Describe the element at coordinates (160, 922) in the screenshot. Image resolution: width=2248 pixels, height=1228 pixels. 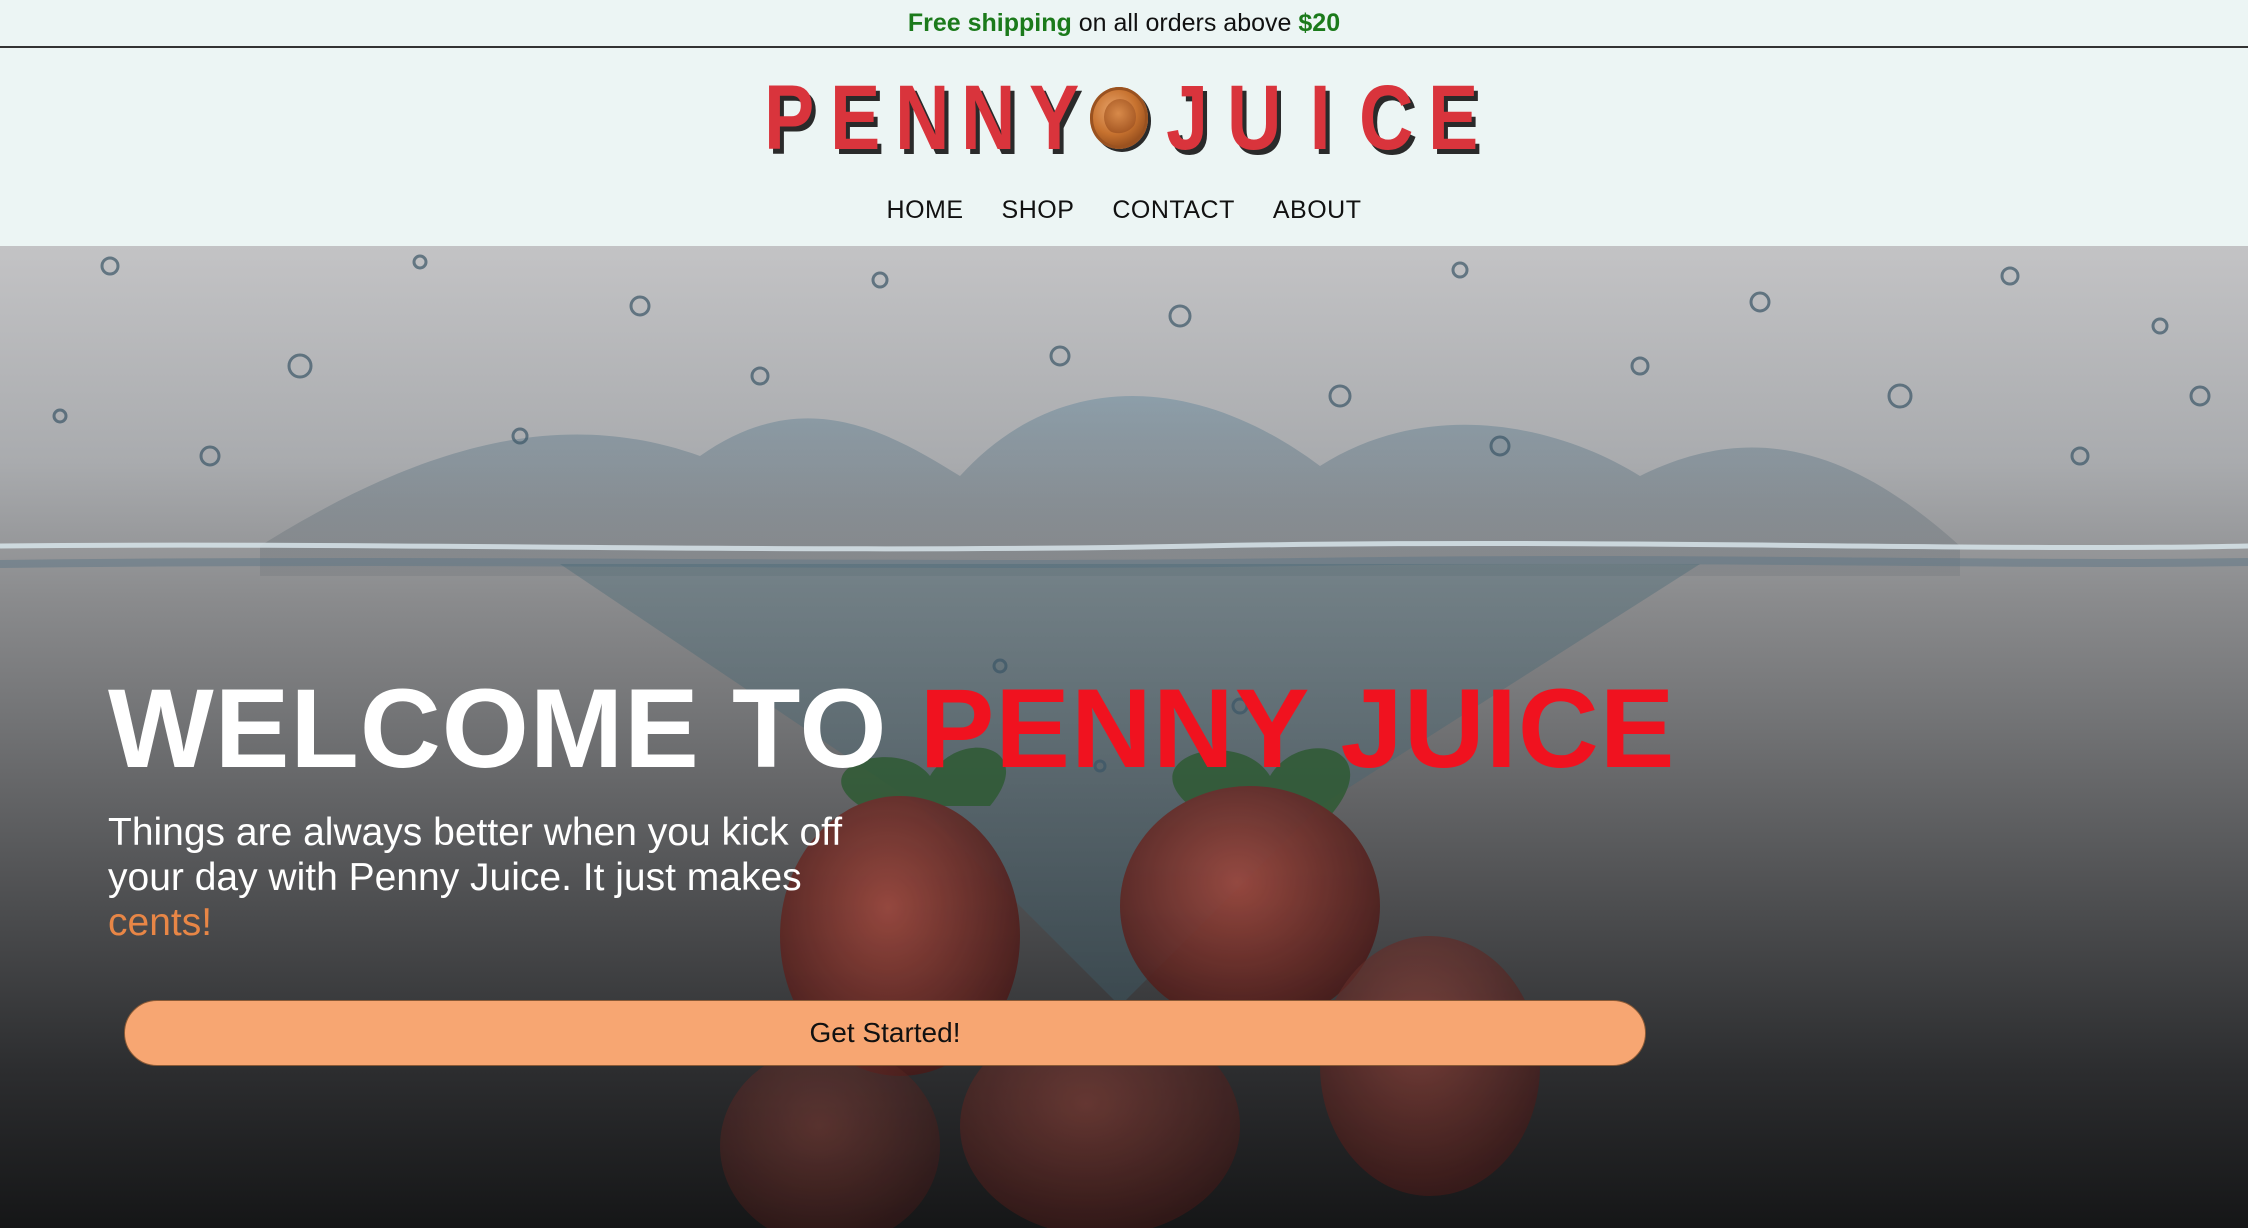
I see `hero-subtitle-accent: cents!` at that location.